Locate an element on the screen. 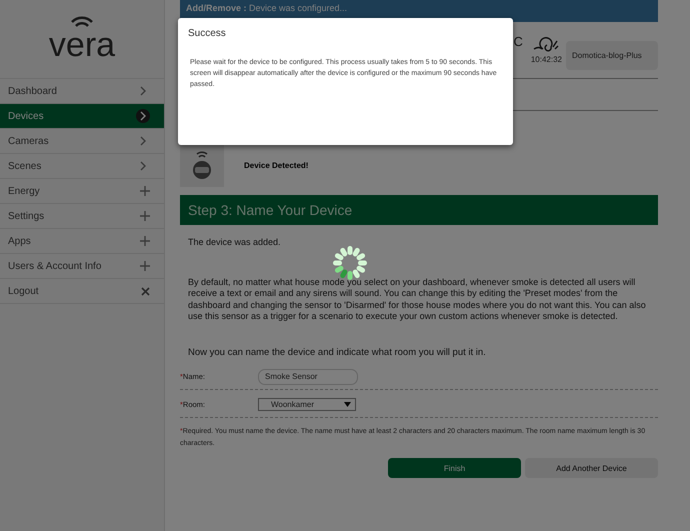 This screenshot has height=531, width=690. clock-time: 10:42:32 is located at coordinates (546, 59).